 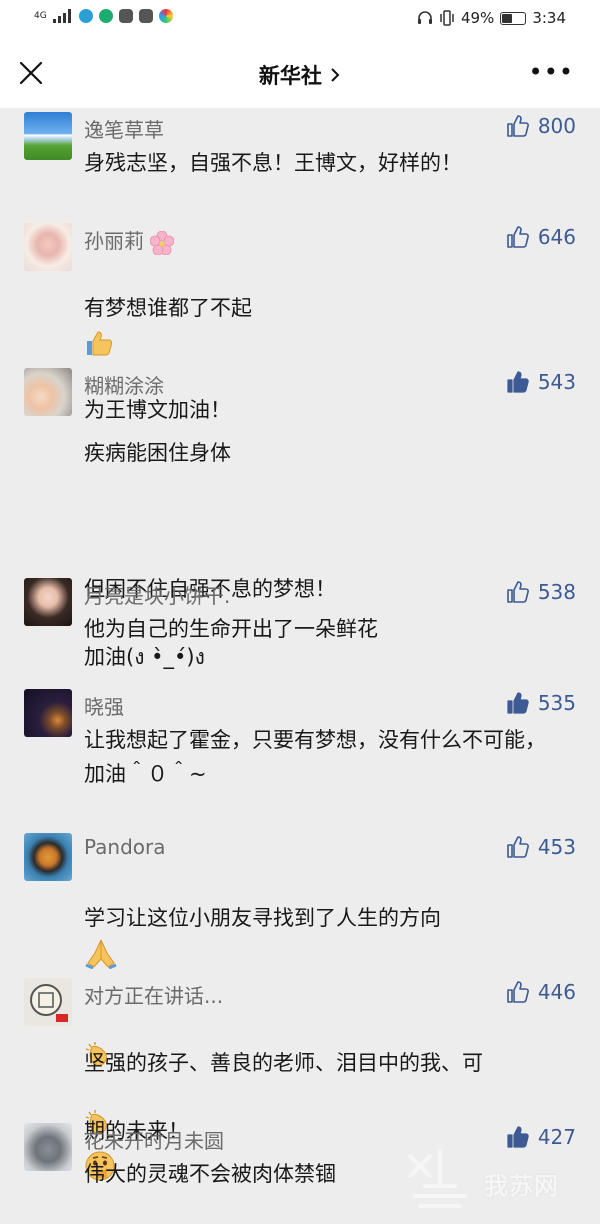 I want to click on like-count: 453, so click(x=556, y=847).